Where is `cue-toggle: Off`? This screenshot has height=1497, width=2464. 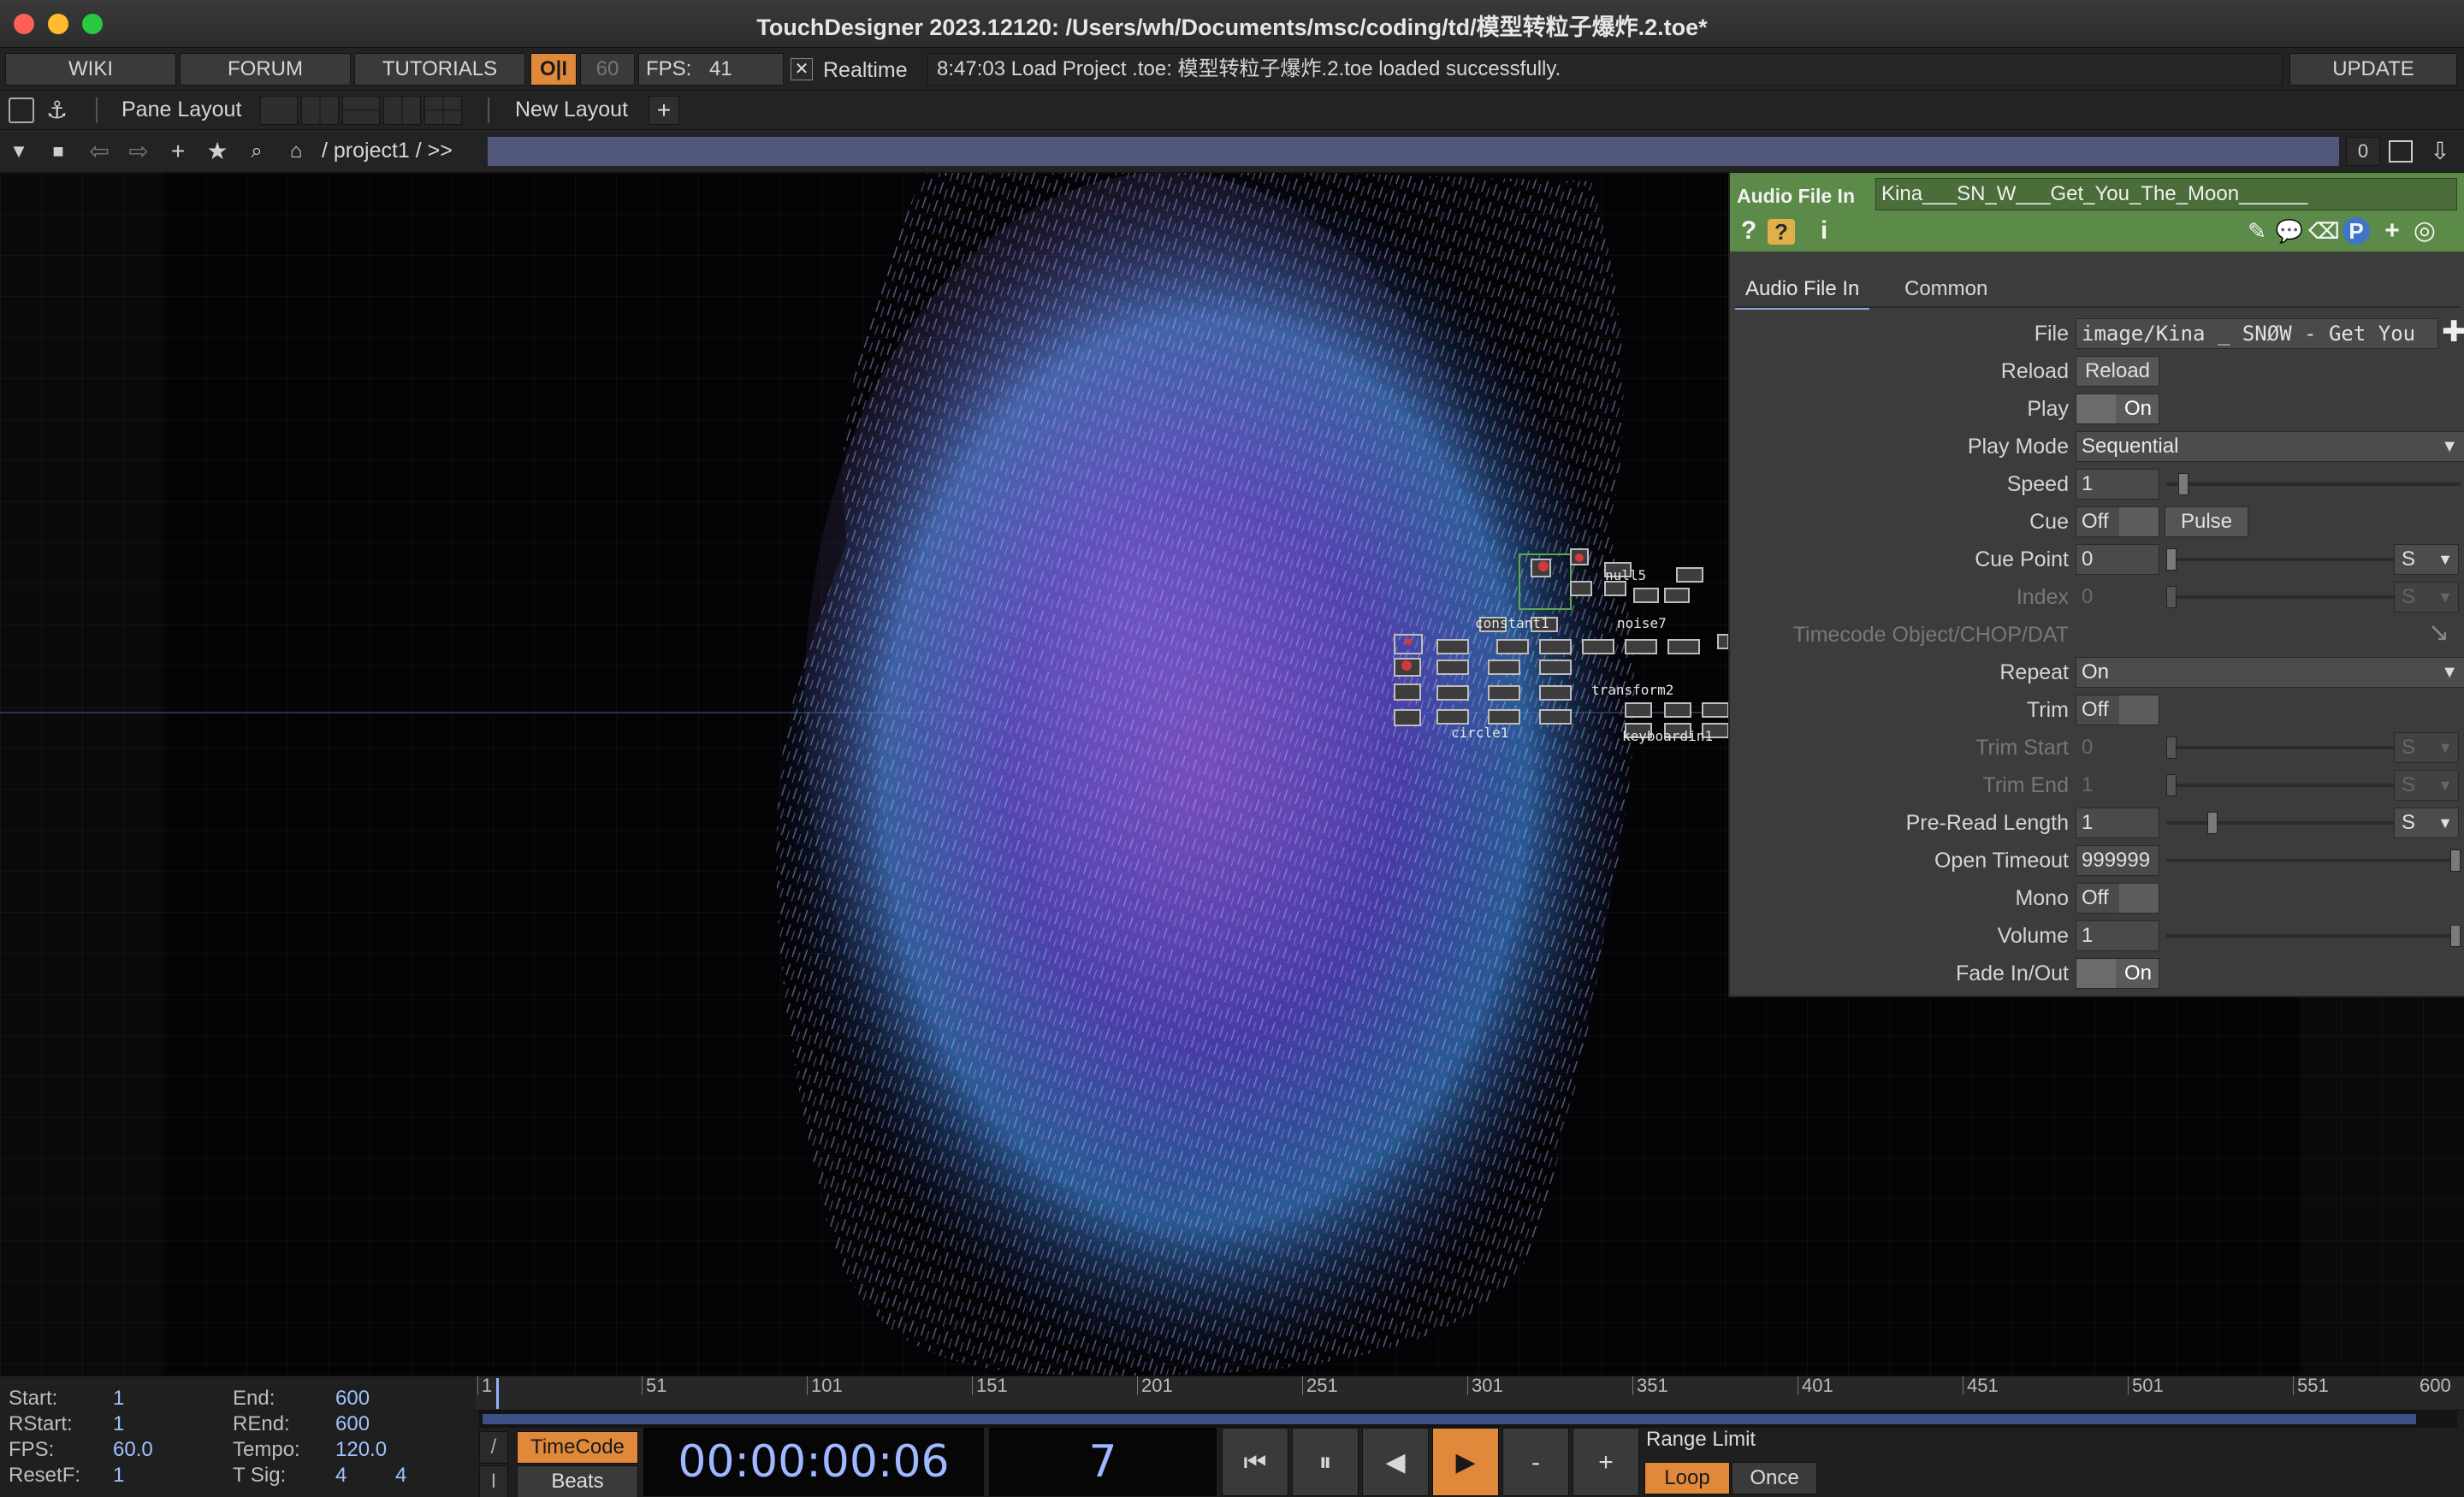
cue-toggle: Off is located at coordinates (2117, 521).